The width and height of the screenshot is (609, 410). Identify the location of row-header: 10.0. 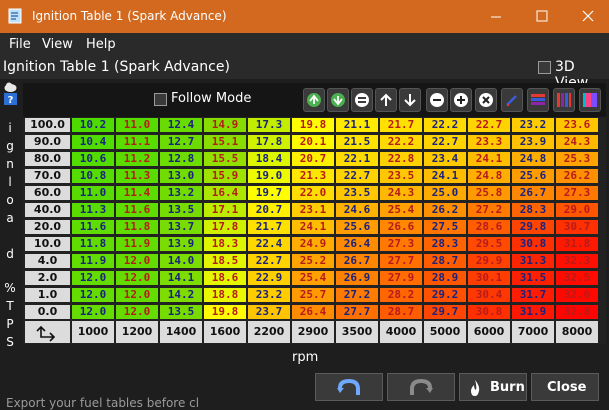
(47, 244).